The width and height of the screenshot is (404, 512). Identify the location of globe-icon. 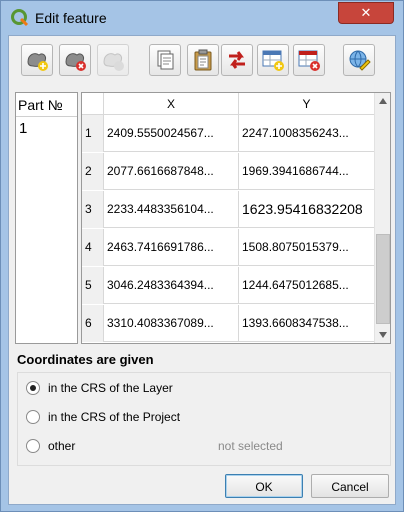
(360, 60).